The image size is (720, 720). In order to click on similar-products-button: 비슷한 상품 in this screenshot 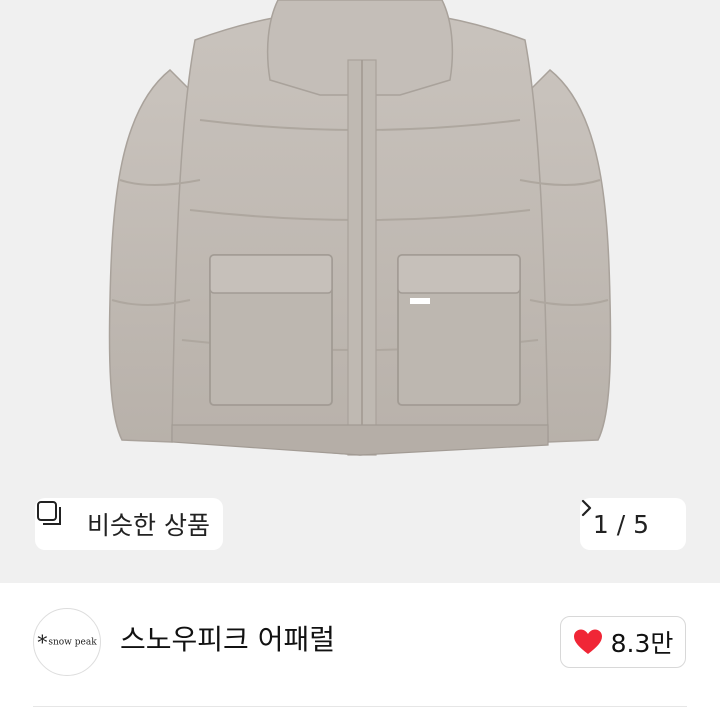, I will do `click(129, 524)`.